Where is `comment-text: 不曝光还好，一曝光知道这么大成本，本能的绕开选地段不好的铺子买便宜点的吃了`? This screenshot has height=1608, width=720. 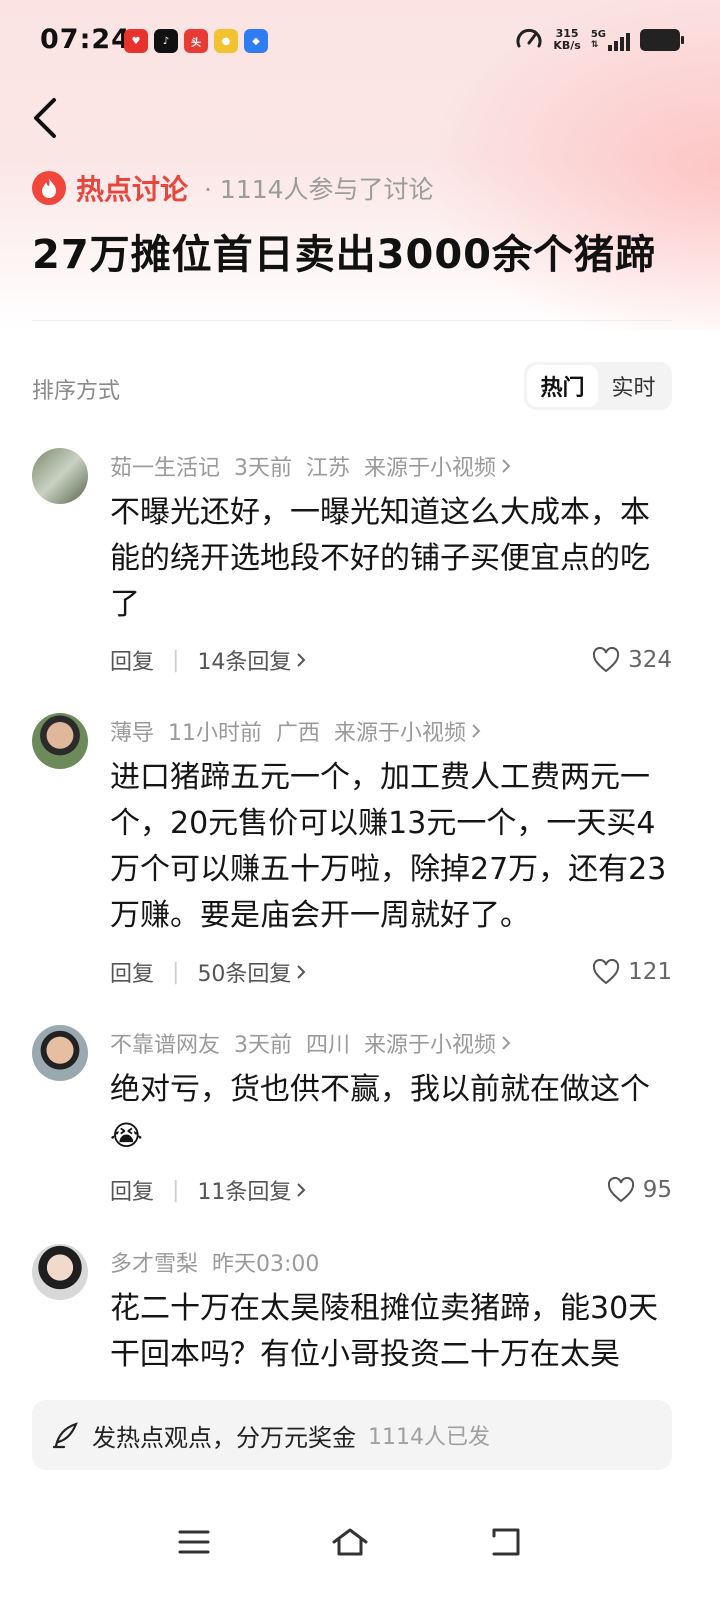 comment-text: 不曝光还好，一曝光知道这么大成本，本能的绕开选地段不好的铺子买便宜点的吃了 is located at coordinates (380, 558).